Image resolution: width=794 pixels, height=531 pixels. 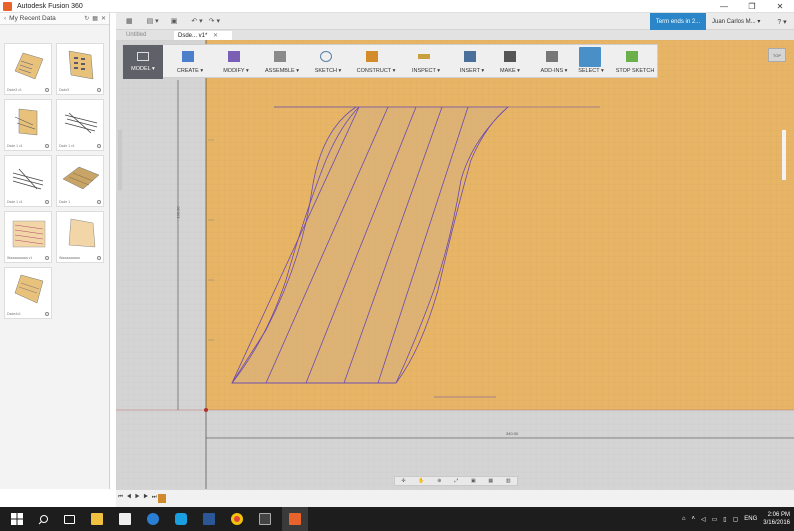 I want to click on search-icon, so click(x=43, y=519).